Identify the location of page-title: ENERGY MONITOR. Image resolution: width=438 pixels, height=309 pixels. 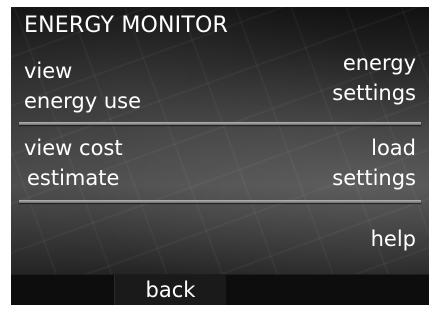
(126, 25).